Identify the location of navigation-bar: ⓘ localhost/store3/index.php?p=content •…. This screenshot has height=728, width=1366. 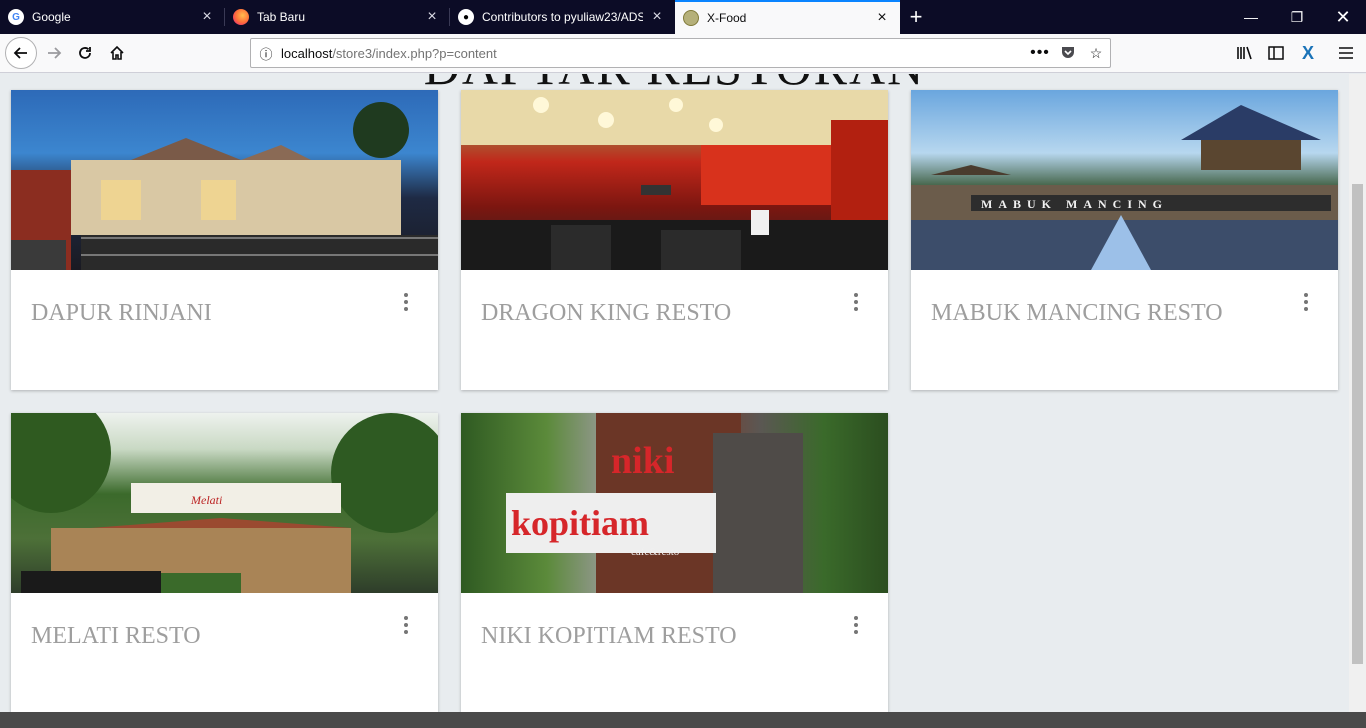
(683, 53).